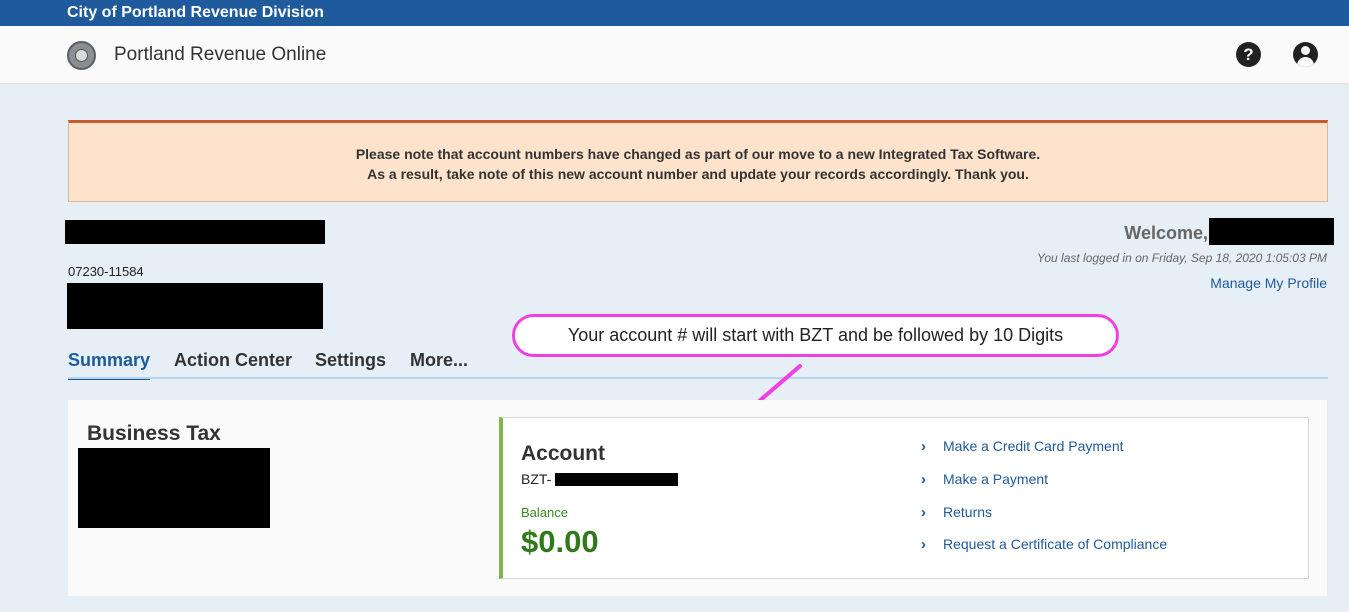 This screenshot has width=1349, height=612. Describe the element at coordinates (1055, 544) in the screenshot. I see `link-label: Request a Certificate of Compliance` at that location.